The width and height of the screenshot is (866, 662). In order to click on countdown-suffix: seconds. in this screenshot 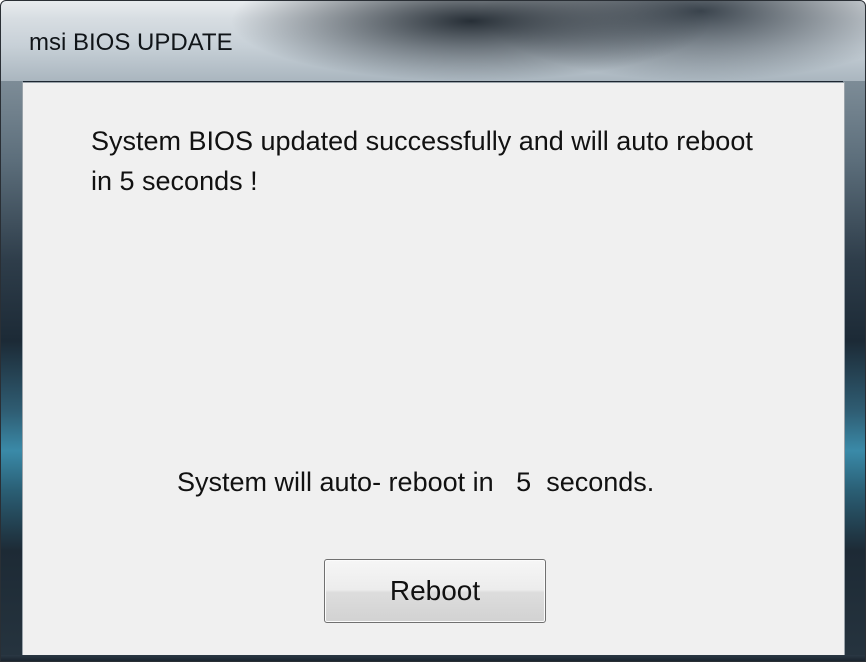, I will do `click(600, 482)`.